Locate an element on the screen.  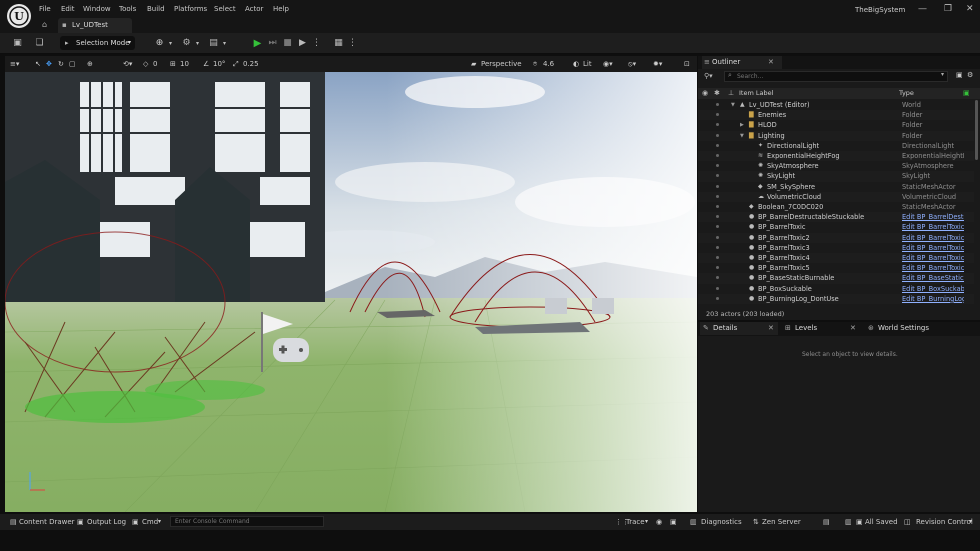
outliner-row: ● BP_BarrelToxic4 Edit BP_BarrelToxic is located at coordinates (836, 258).